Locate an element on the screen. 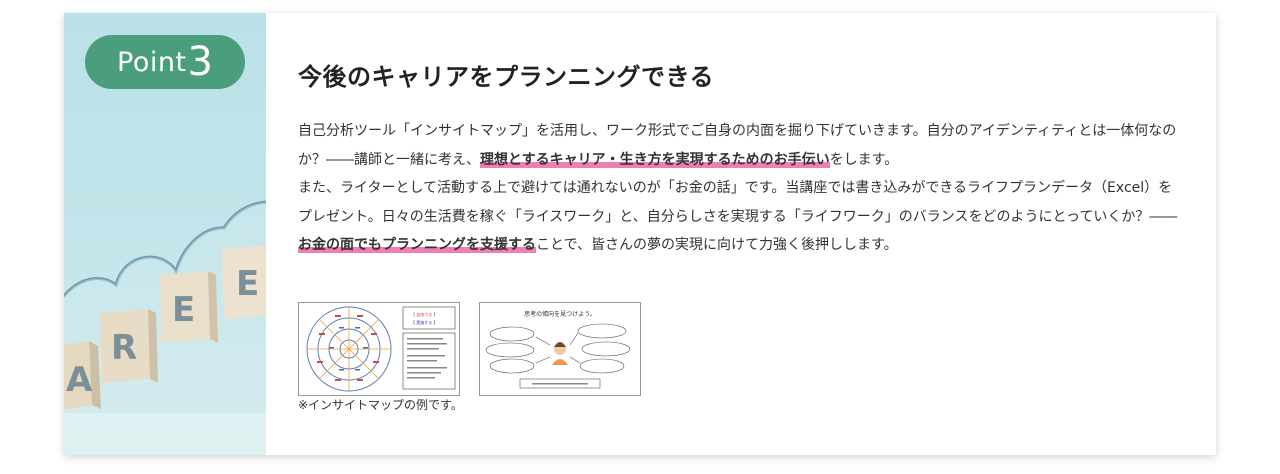  block-r: R is located at coordinates (129, 346).